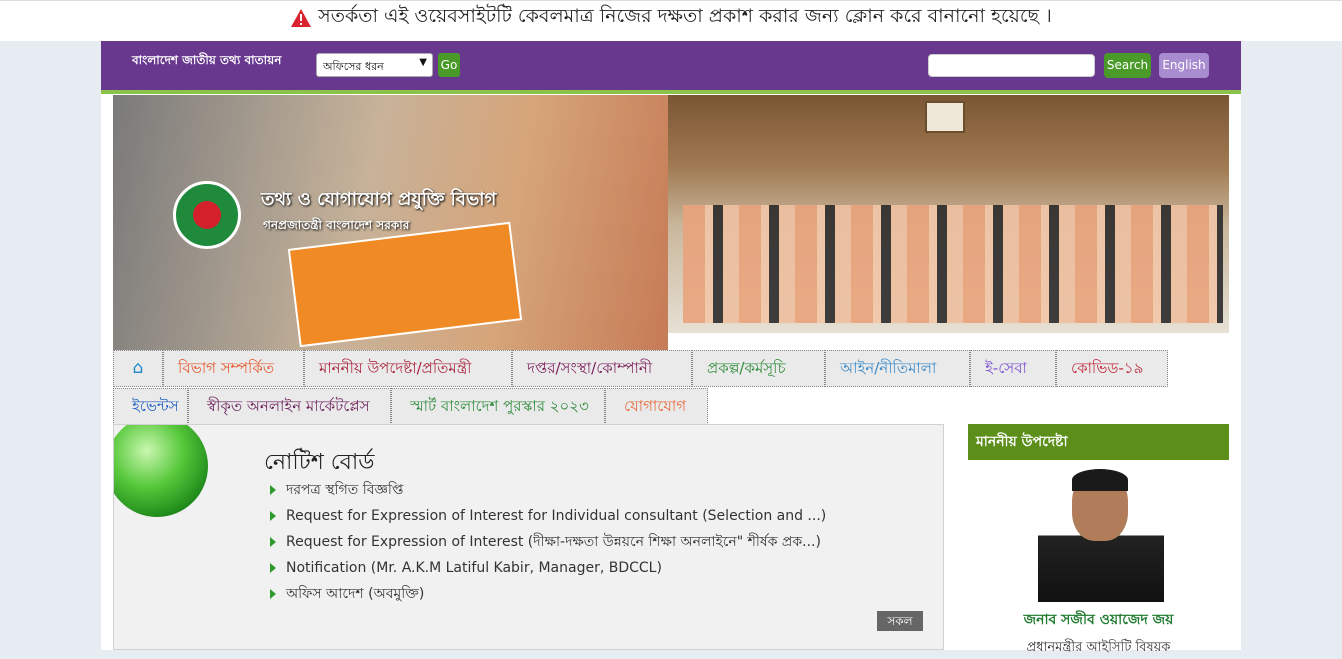 This screenshot has width=1342, height=659. I want to click on nav-item-e-service: ই-সেবা, so click(1013, 368).